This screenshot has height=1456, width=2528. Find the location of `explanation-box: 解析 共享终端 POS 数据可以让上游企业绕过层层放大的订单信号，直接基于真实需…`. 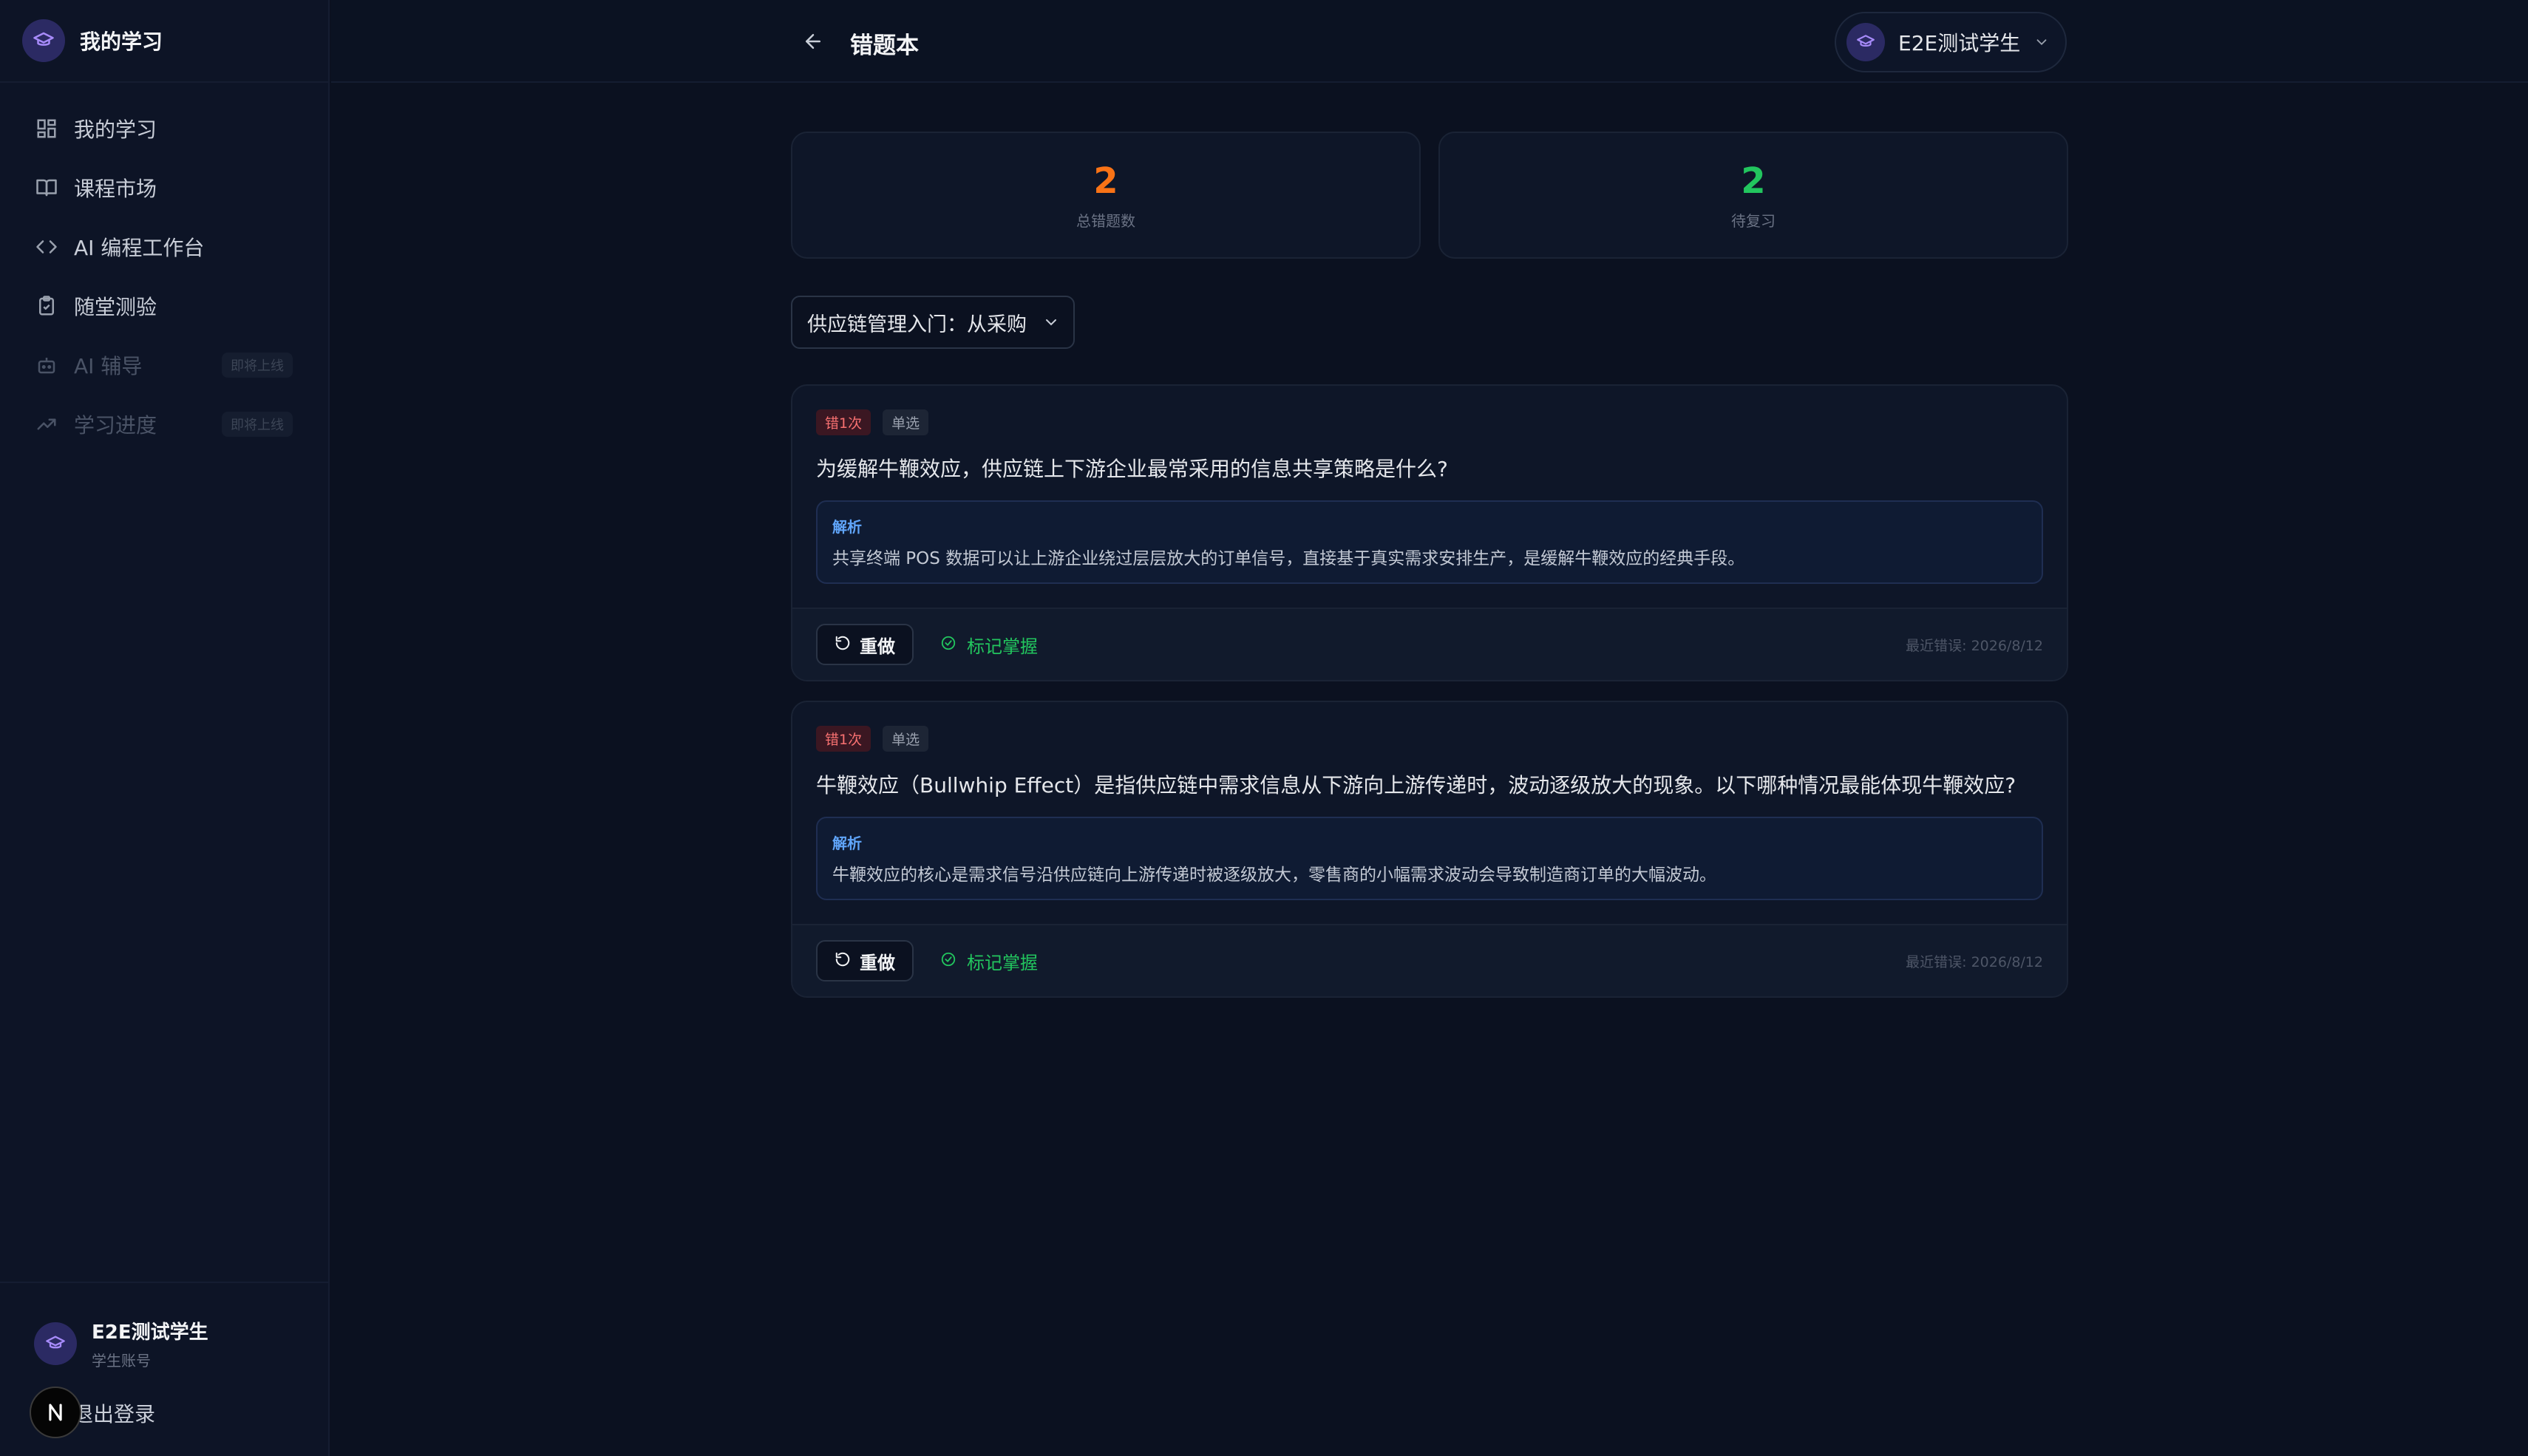

explanation-box: 解析 共享终端 POS 数据可以让上游企业绕过层层放大的订单信号，直接基于真实需… is located at coordinates (1429, 542).